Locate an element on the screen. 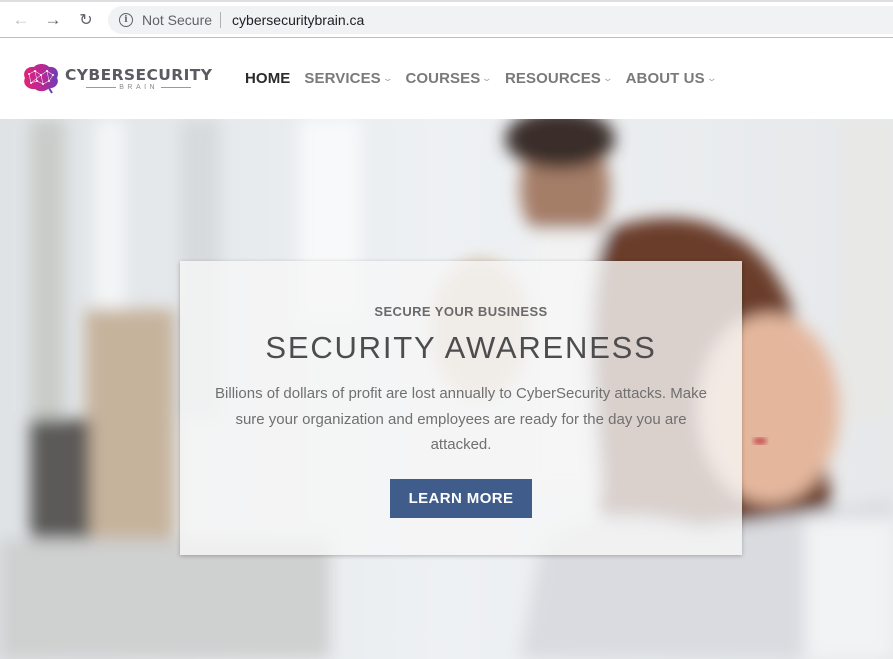  nav-about-us: ABOUT US ⌄ is located at coordinates (671, 78).